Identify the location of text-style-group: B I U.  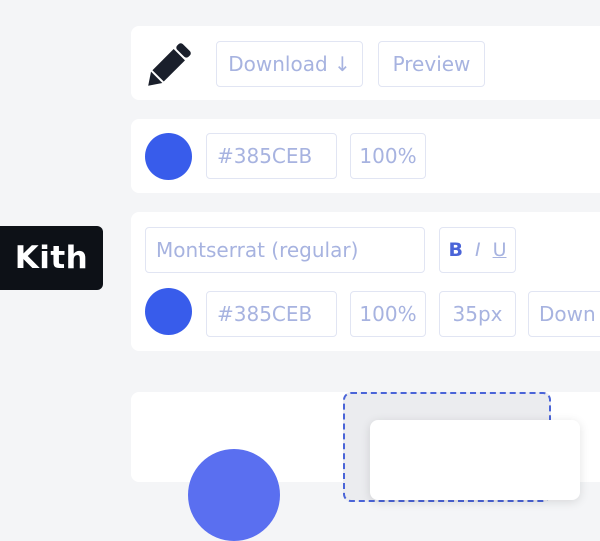
(477, 250).